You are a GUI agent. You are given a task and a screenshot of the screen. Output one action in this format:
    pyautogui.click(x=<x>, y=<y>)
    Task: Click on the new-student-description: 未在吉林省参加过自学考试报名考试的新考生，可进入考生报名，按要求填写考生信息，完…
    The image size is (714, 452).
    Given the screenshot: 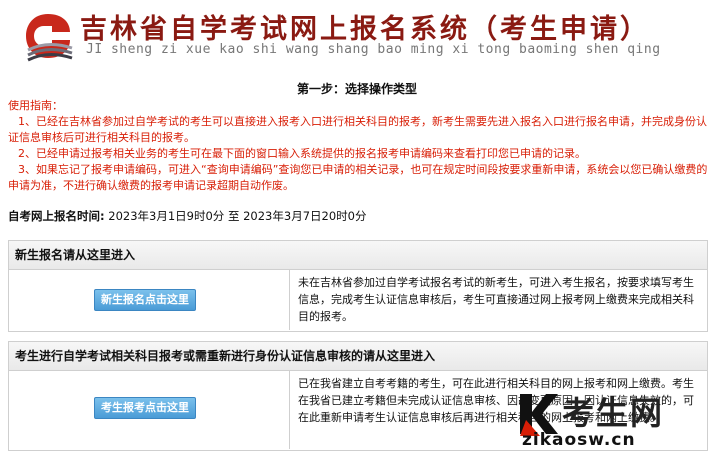 What is the action you would take?
    pyautogui.click(x=496, y=299)
    